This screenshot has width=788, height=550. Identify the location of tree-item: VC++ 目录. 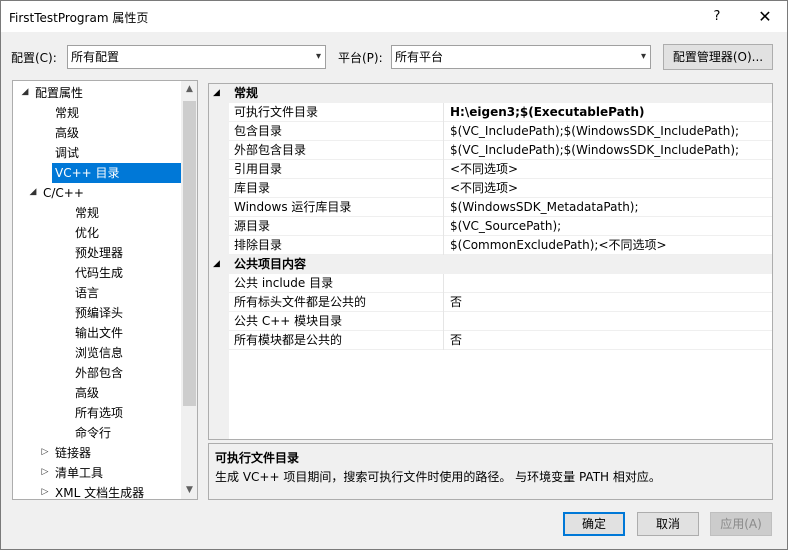
(116, 173).